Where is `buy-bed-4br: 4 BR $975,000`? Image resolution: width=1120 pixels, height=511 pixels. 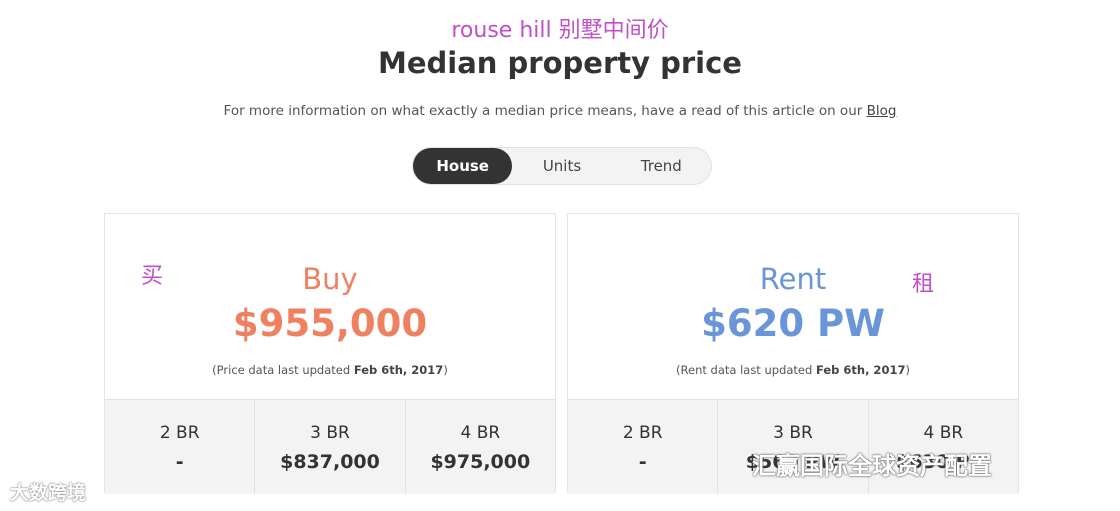 buy-bed-4br: 4 BR $975,000 is located at coordinates (480, 447).